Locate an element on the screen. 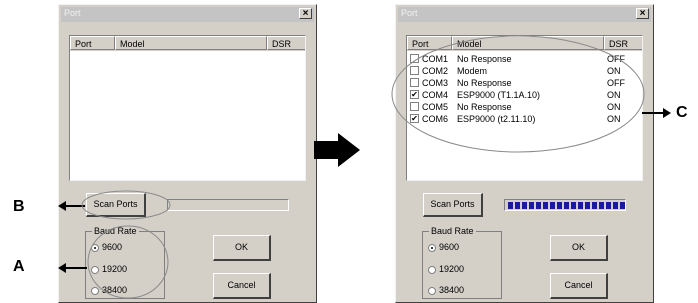  label-a: A is located at coordinates (19, 266).